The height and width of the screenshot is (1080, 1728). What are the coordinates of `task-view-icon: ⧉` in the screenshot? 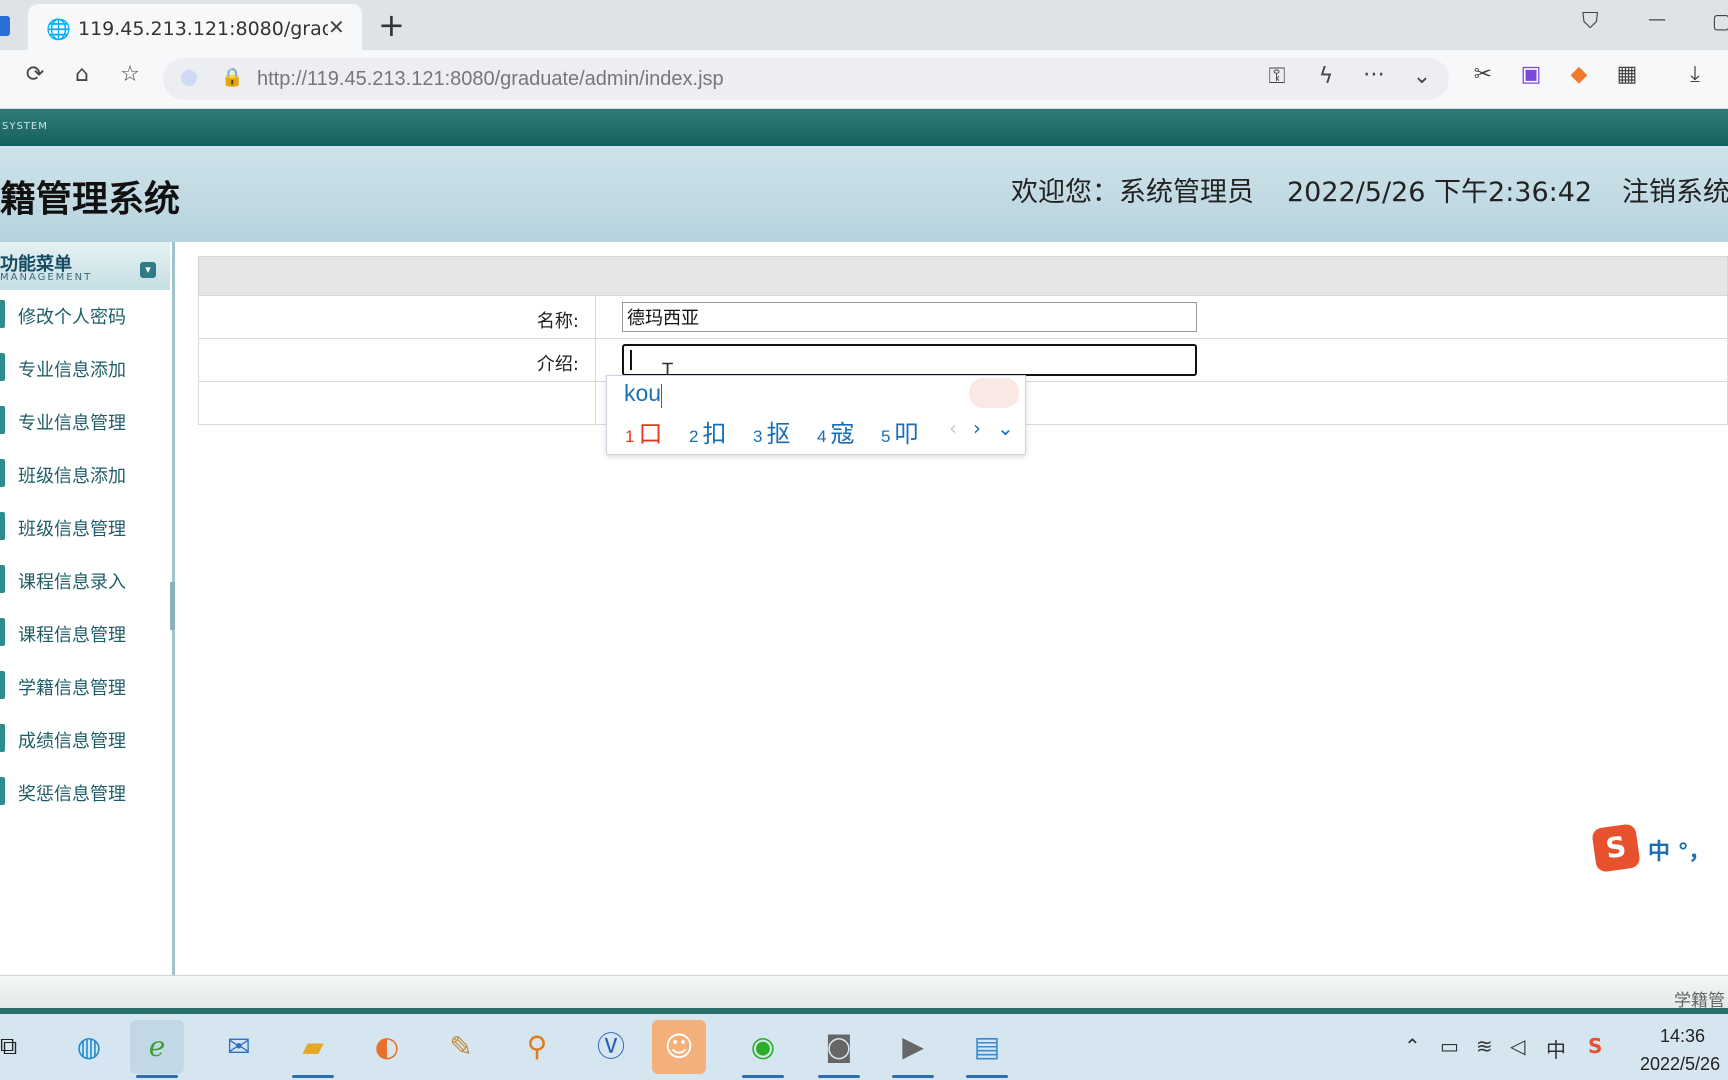 It's located at (8, 1046).